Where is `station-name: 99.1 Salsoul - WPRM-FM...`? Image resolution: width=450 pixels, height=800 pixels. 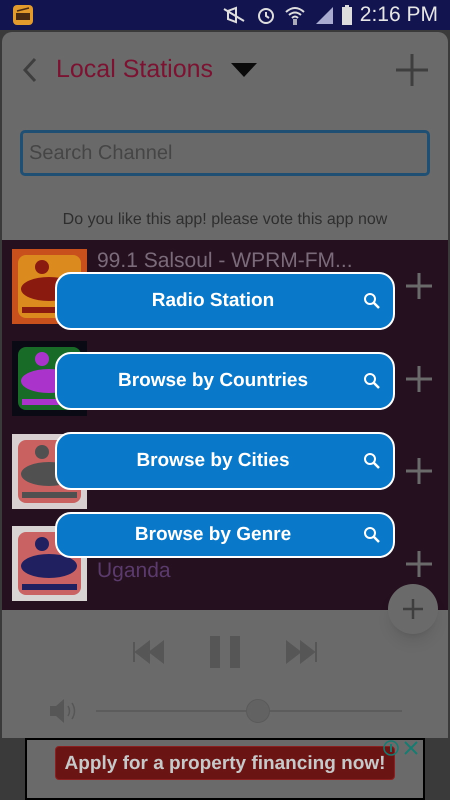 station-name: 99.1 Salsoul - WPRM-FM... is located at coordinates (225, 260).